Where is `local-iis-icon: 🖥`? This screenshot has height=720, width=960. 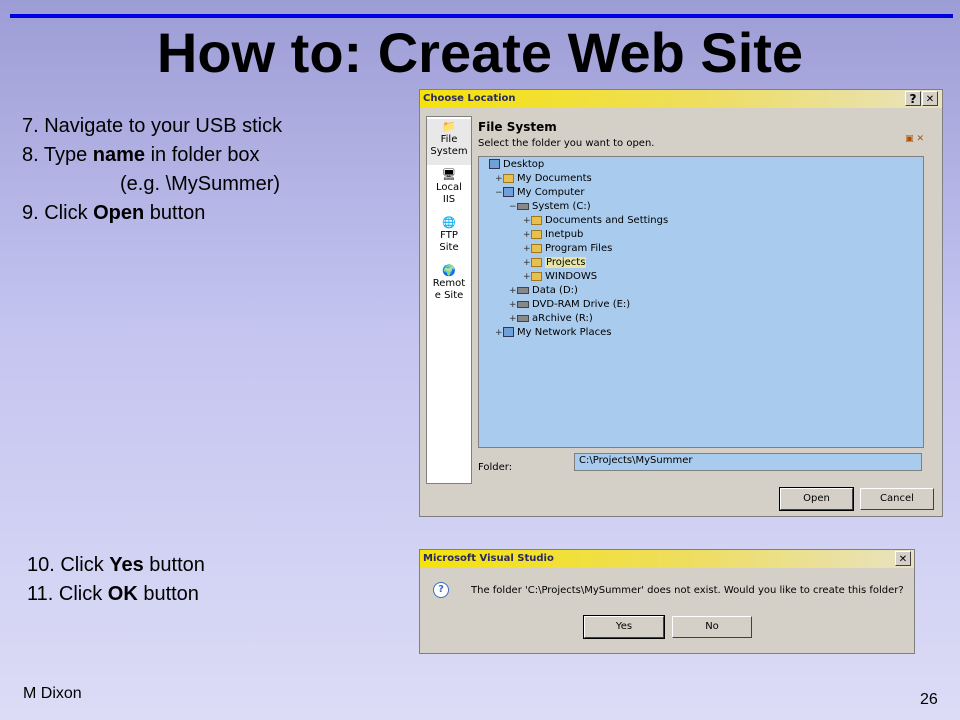 local-iis-icon: 🖥 is located at coordinates (449, 174).